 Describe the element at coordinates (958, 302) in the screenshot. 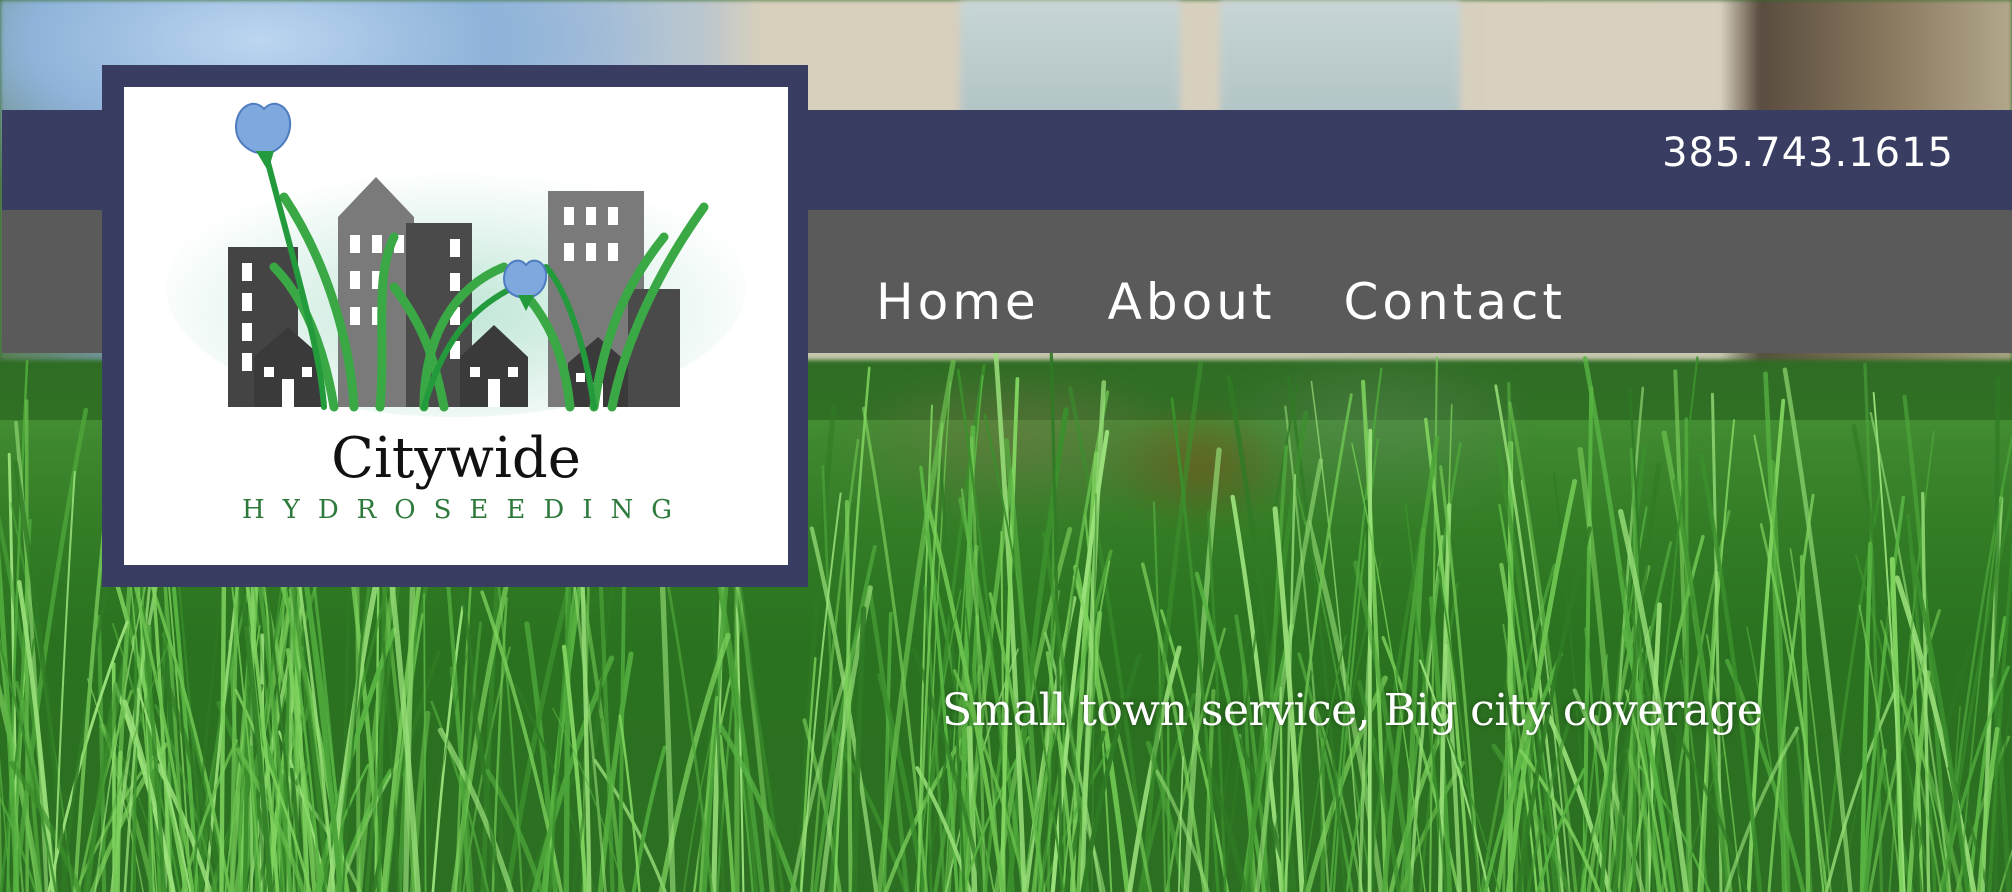

I see `nav-home-link: Home` at that location.